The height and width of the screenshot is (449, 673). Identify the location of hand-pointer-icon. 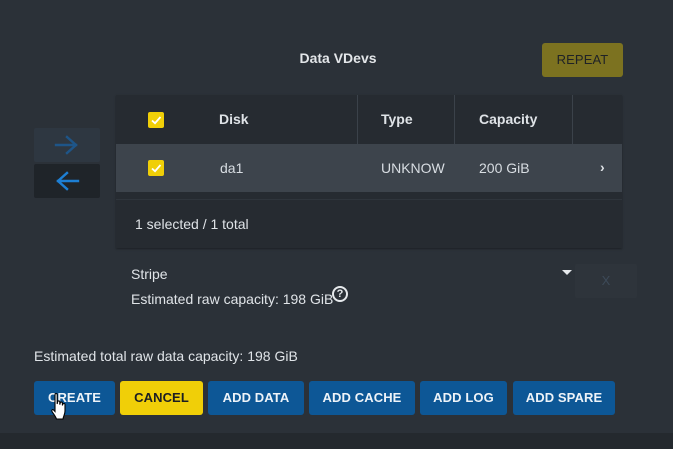
(58, 406).